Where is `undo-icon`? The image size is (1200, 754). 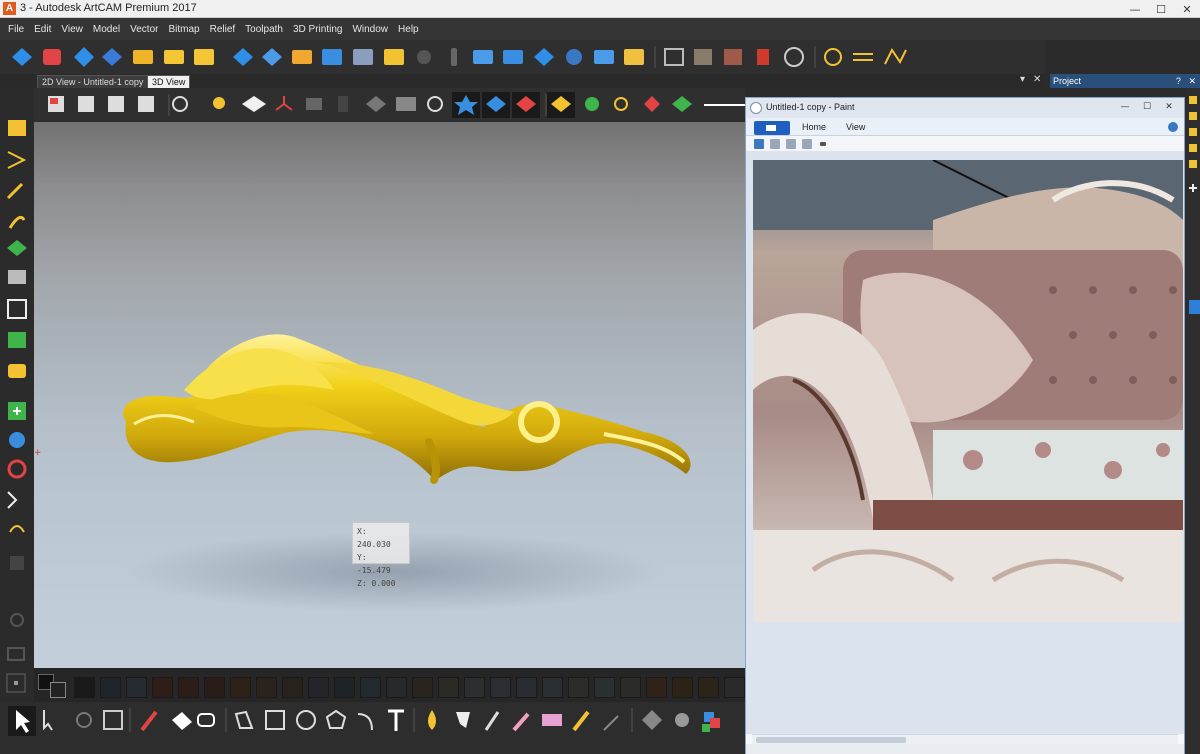
undo-icon is located at coordinates (775, 144).